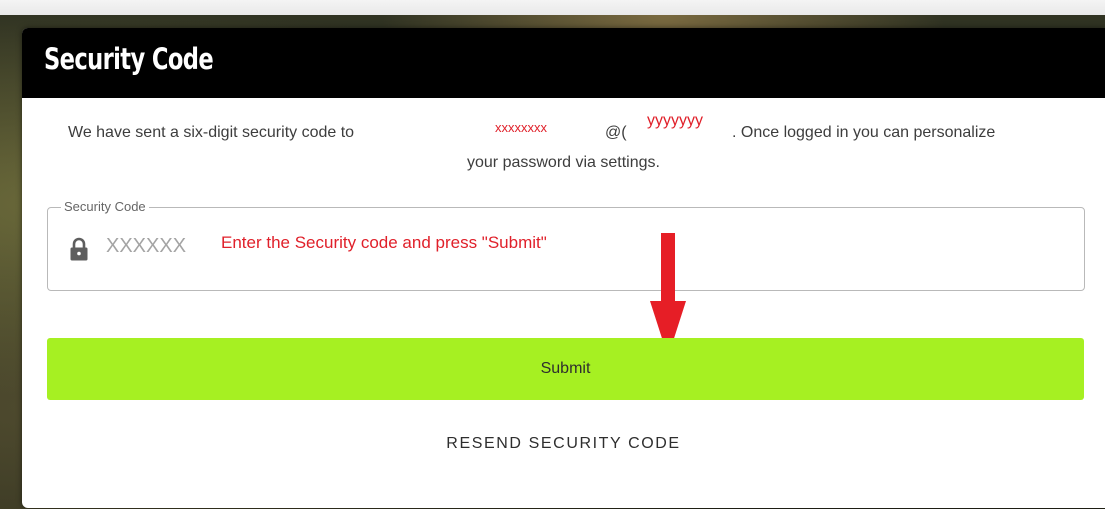 Image resolution: width=1105 pixels, height=509 pixels. I want to click on security-code-label: Security Code, so click(105, 207).